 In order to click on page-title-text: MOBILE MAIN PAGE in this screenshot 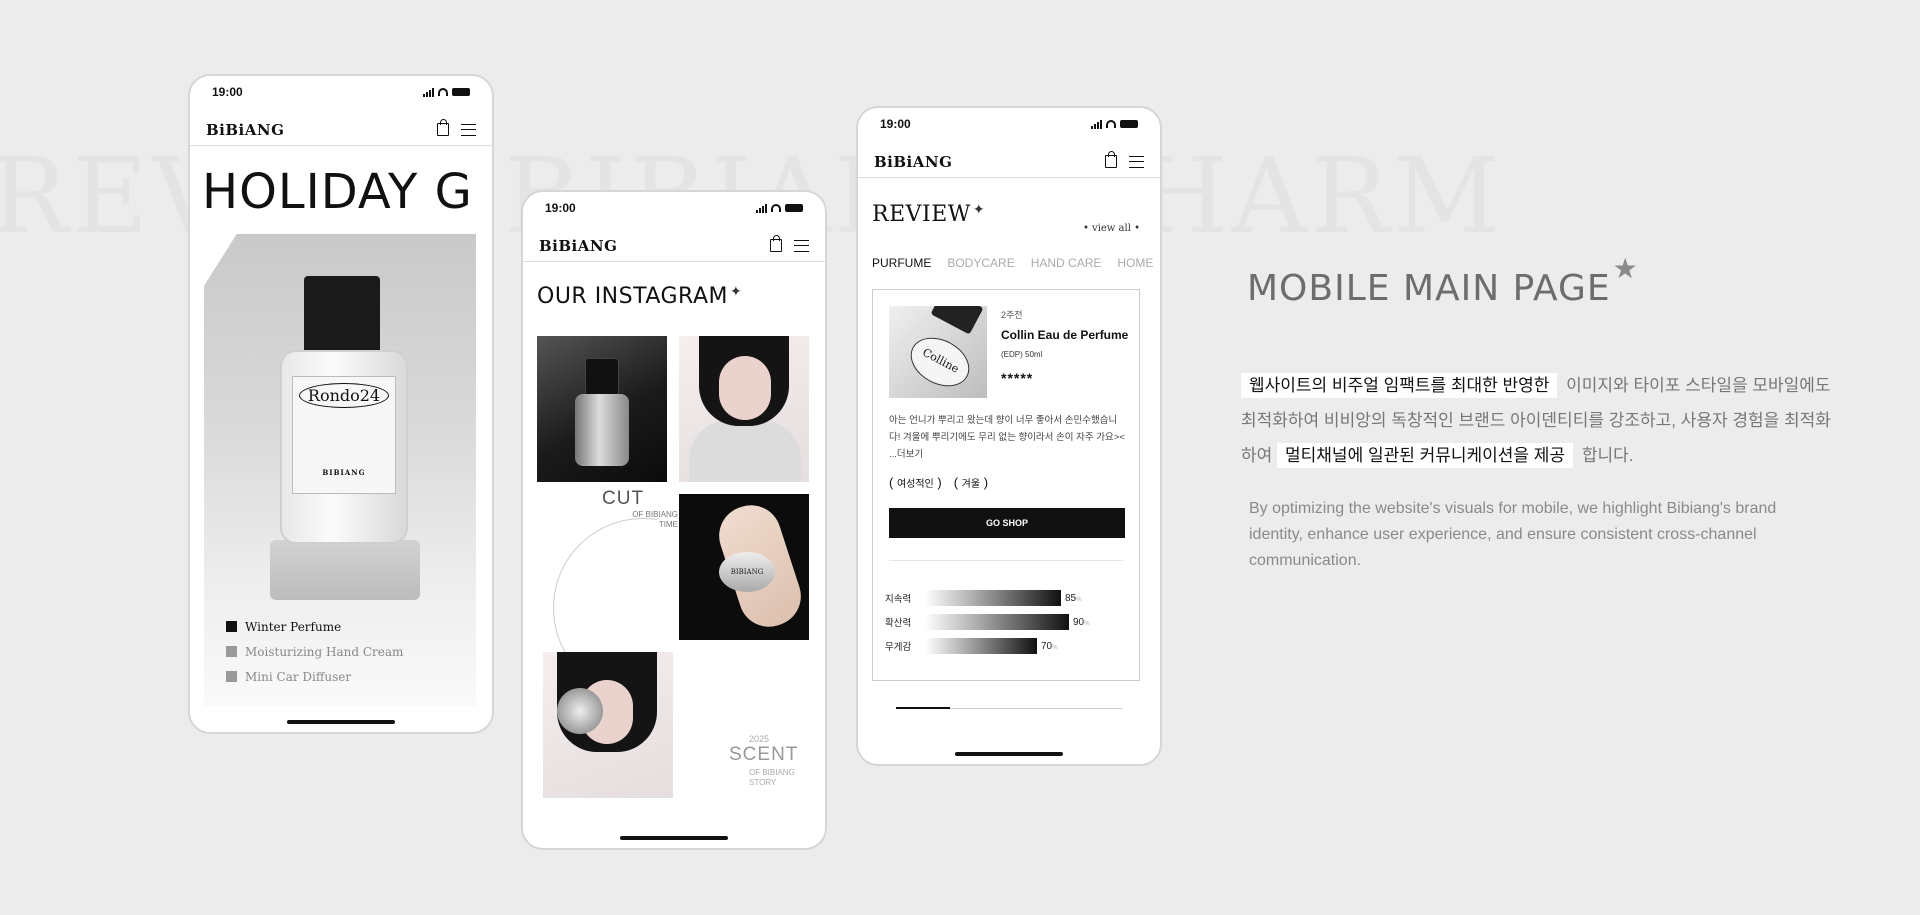, I will do `click(1429, 288)`.